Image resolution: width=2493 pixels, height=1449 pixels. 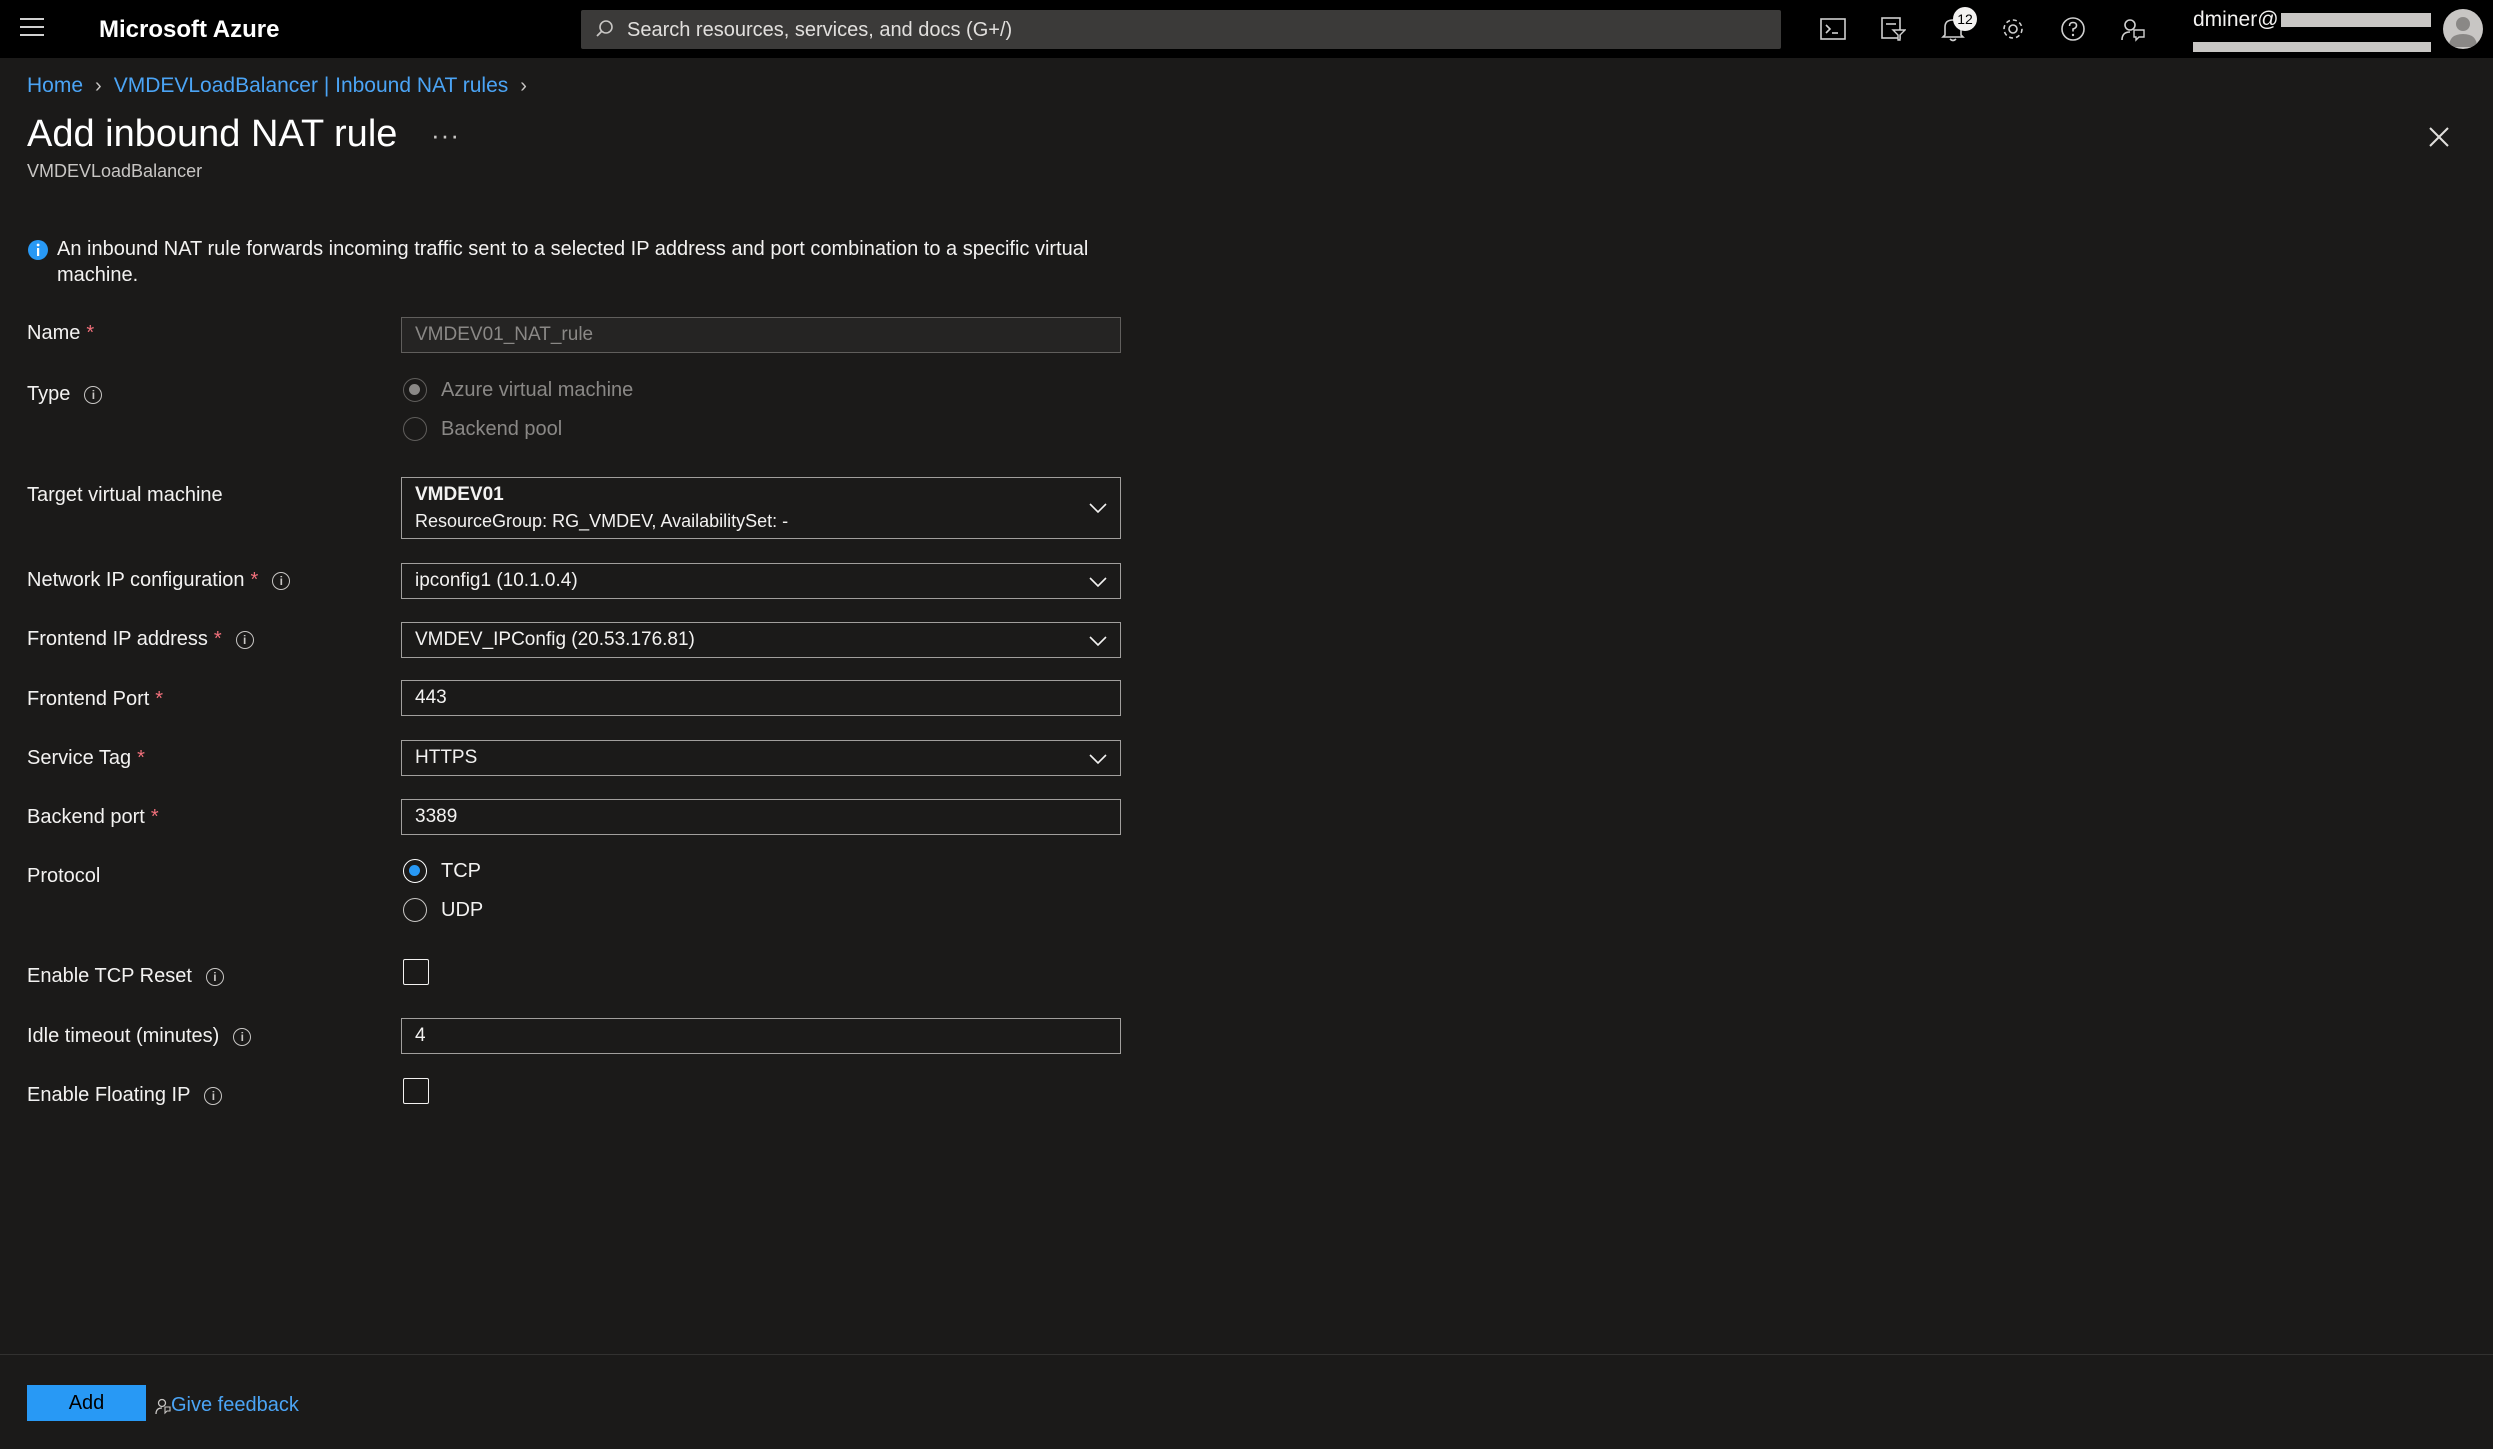 I want to click on radio-label: TCP, so click(x=461, y=870).